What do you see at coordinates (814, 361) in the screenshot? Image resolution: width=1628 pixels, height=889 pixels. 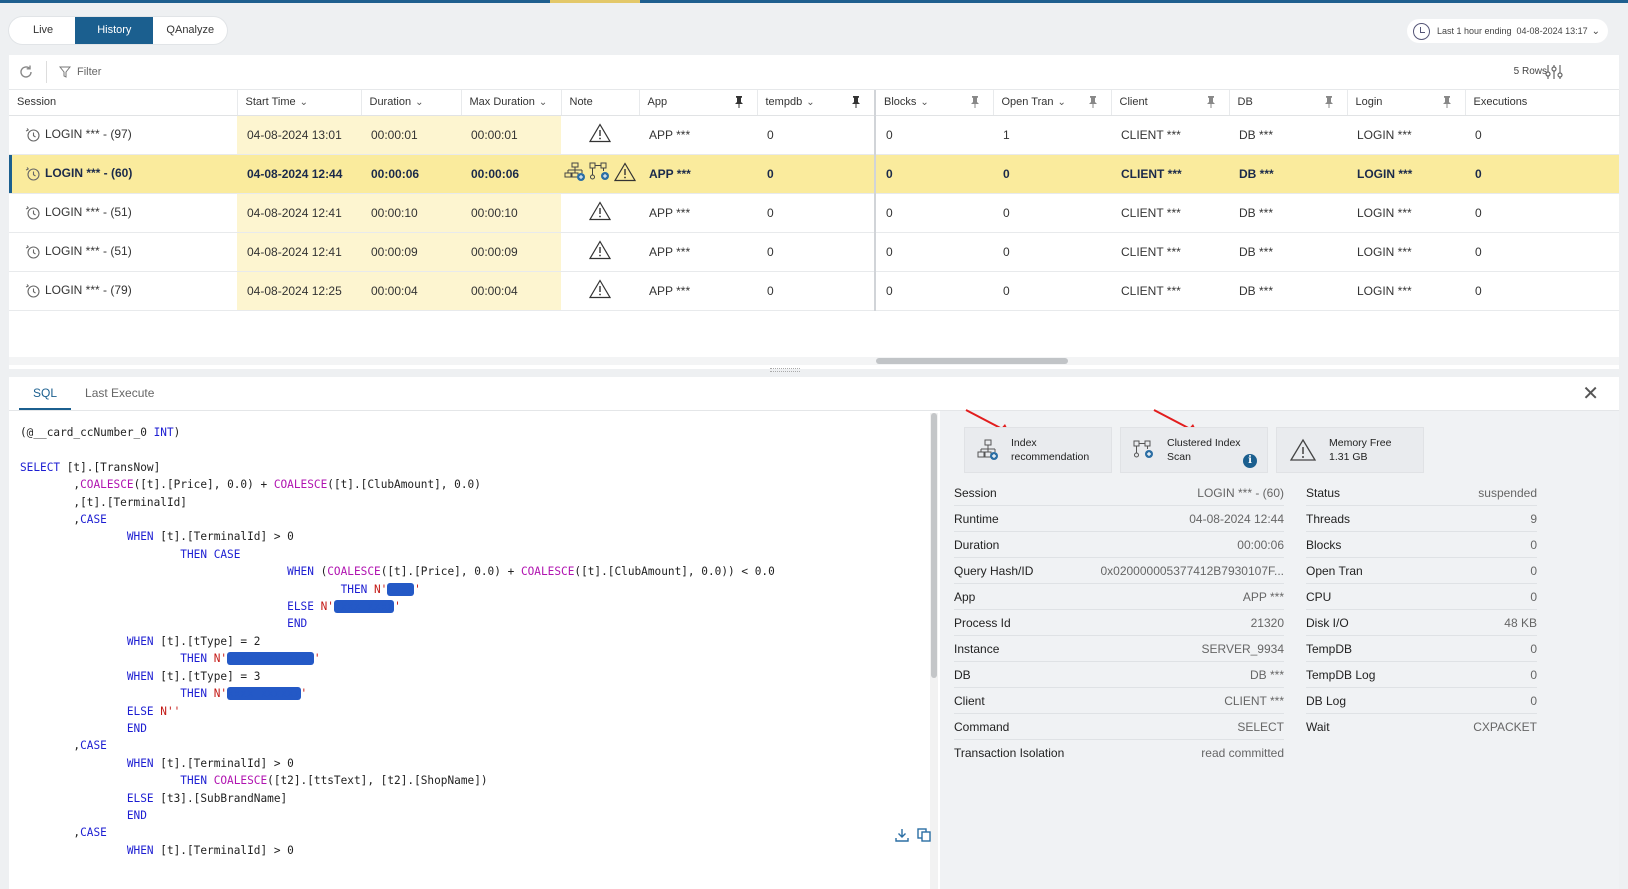 I see `horizontal-scrollbar` at bounding box center [814, 361].